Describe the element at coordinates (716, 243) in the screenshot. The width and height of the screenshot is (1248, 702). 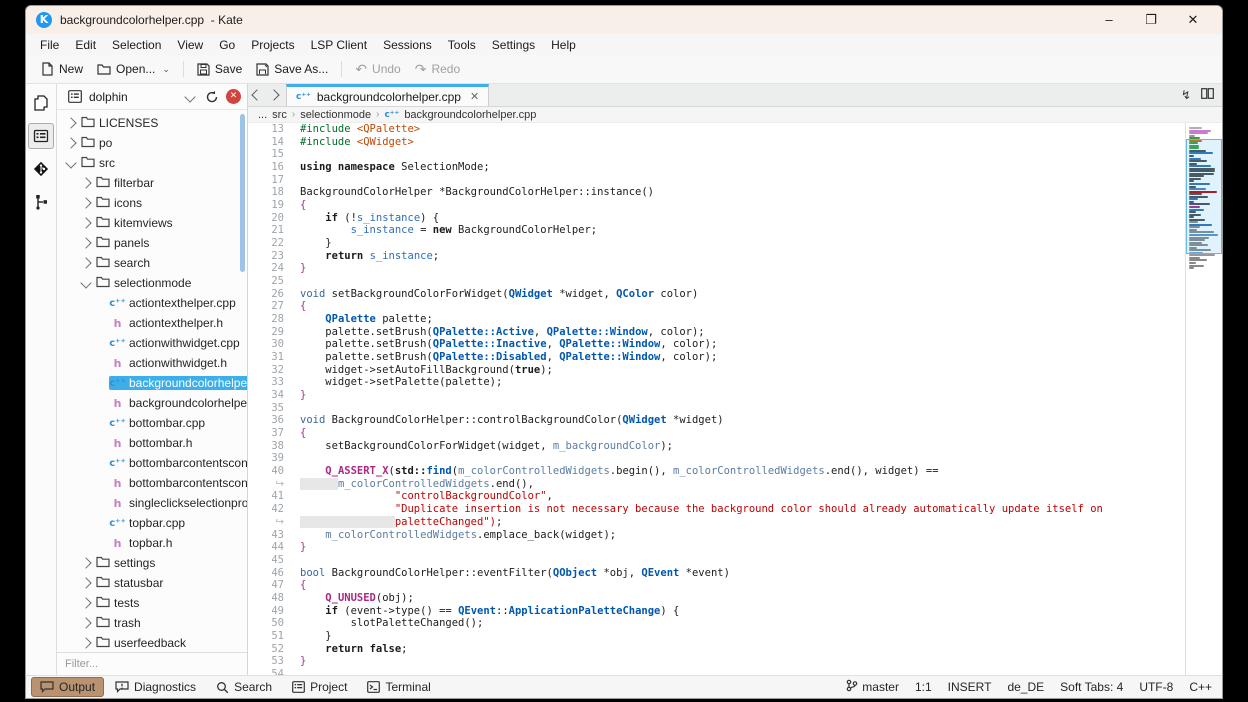
I see `code-line: 22 }` at that location.